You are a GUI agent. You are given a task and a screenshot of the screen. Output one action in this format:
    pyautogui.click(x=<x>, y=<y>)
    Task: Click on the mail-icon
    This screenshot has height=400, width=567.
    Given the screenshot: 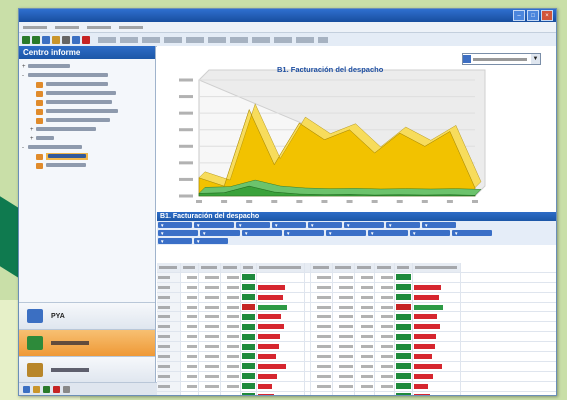 What is the action you would take?
    pyautogui.click(x=26, y=389)
    